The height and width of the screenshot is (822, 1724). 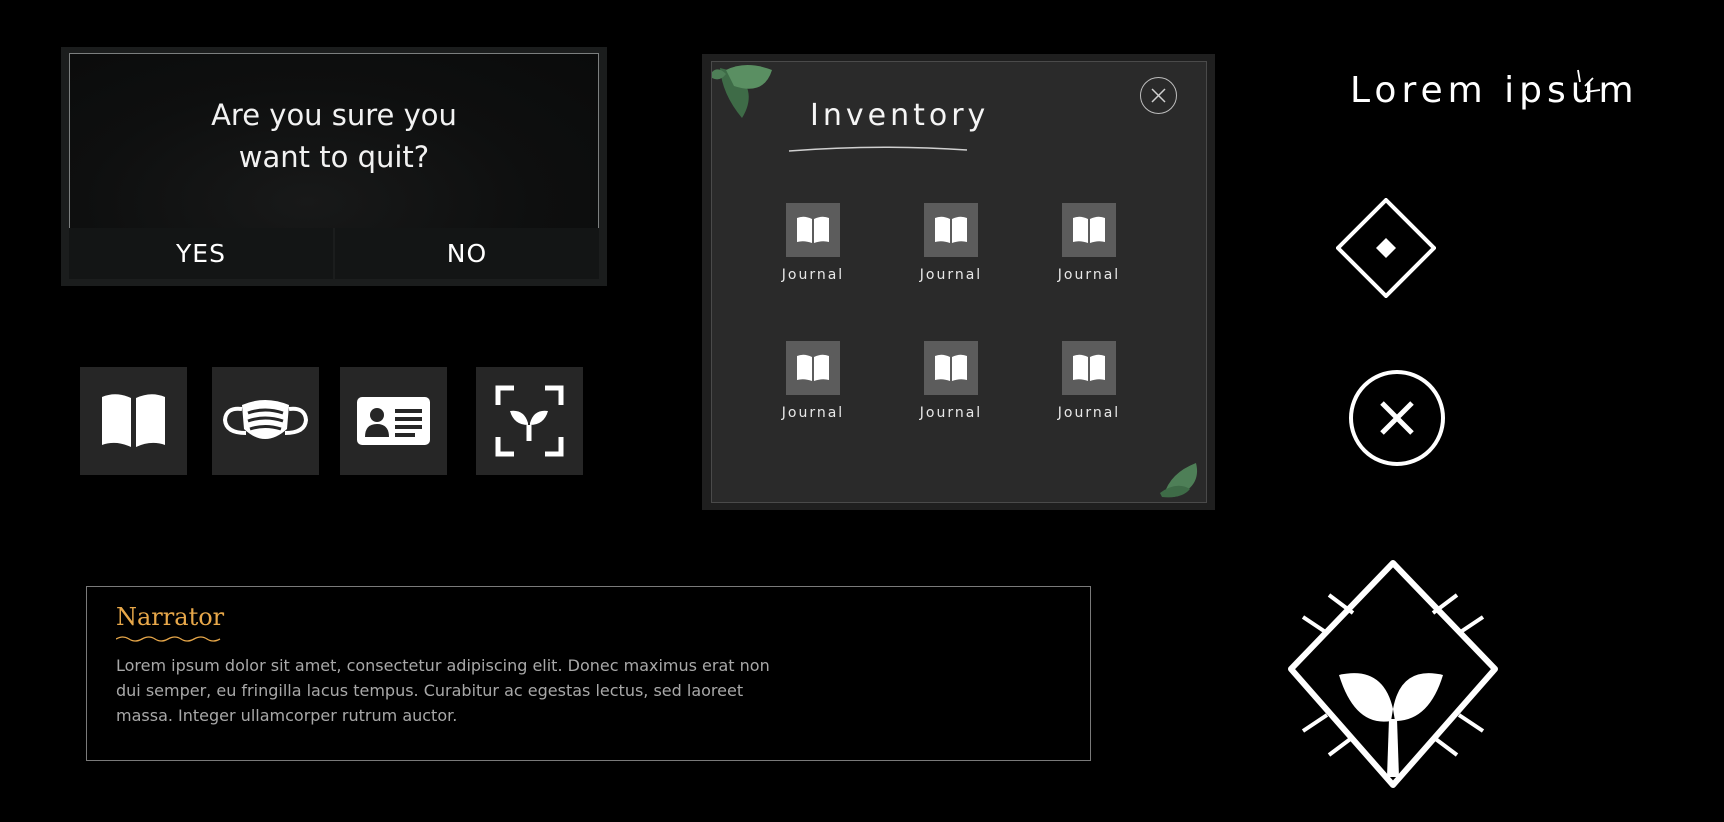 I want to click on slot-scan-plant, so click(x=529, y=421).